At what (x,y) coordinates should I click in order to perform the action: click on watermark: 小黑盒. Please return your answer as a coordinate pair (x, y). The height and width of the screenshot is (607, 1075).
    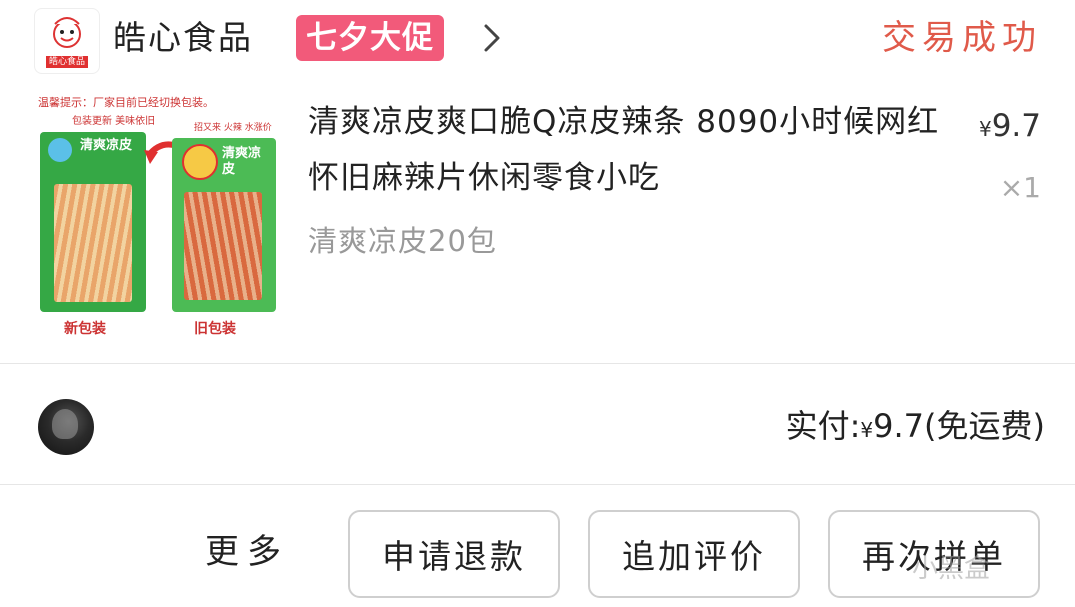
    Looking at the image, I should click on (951, 569).